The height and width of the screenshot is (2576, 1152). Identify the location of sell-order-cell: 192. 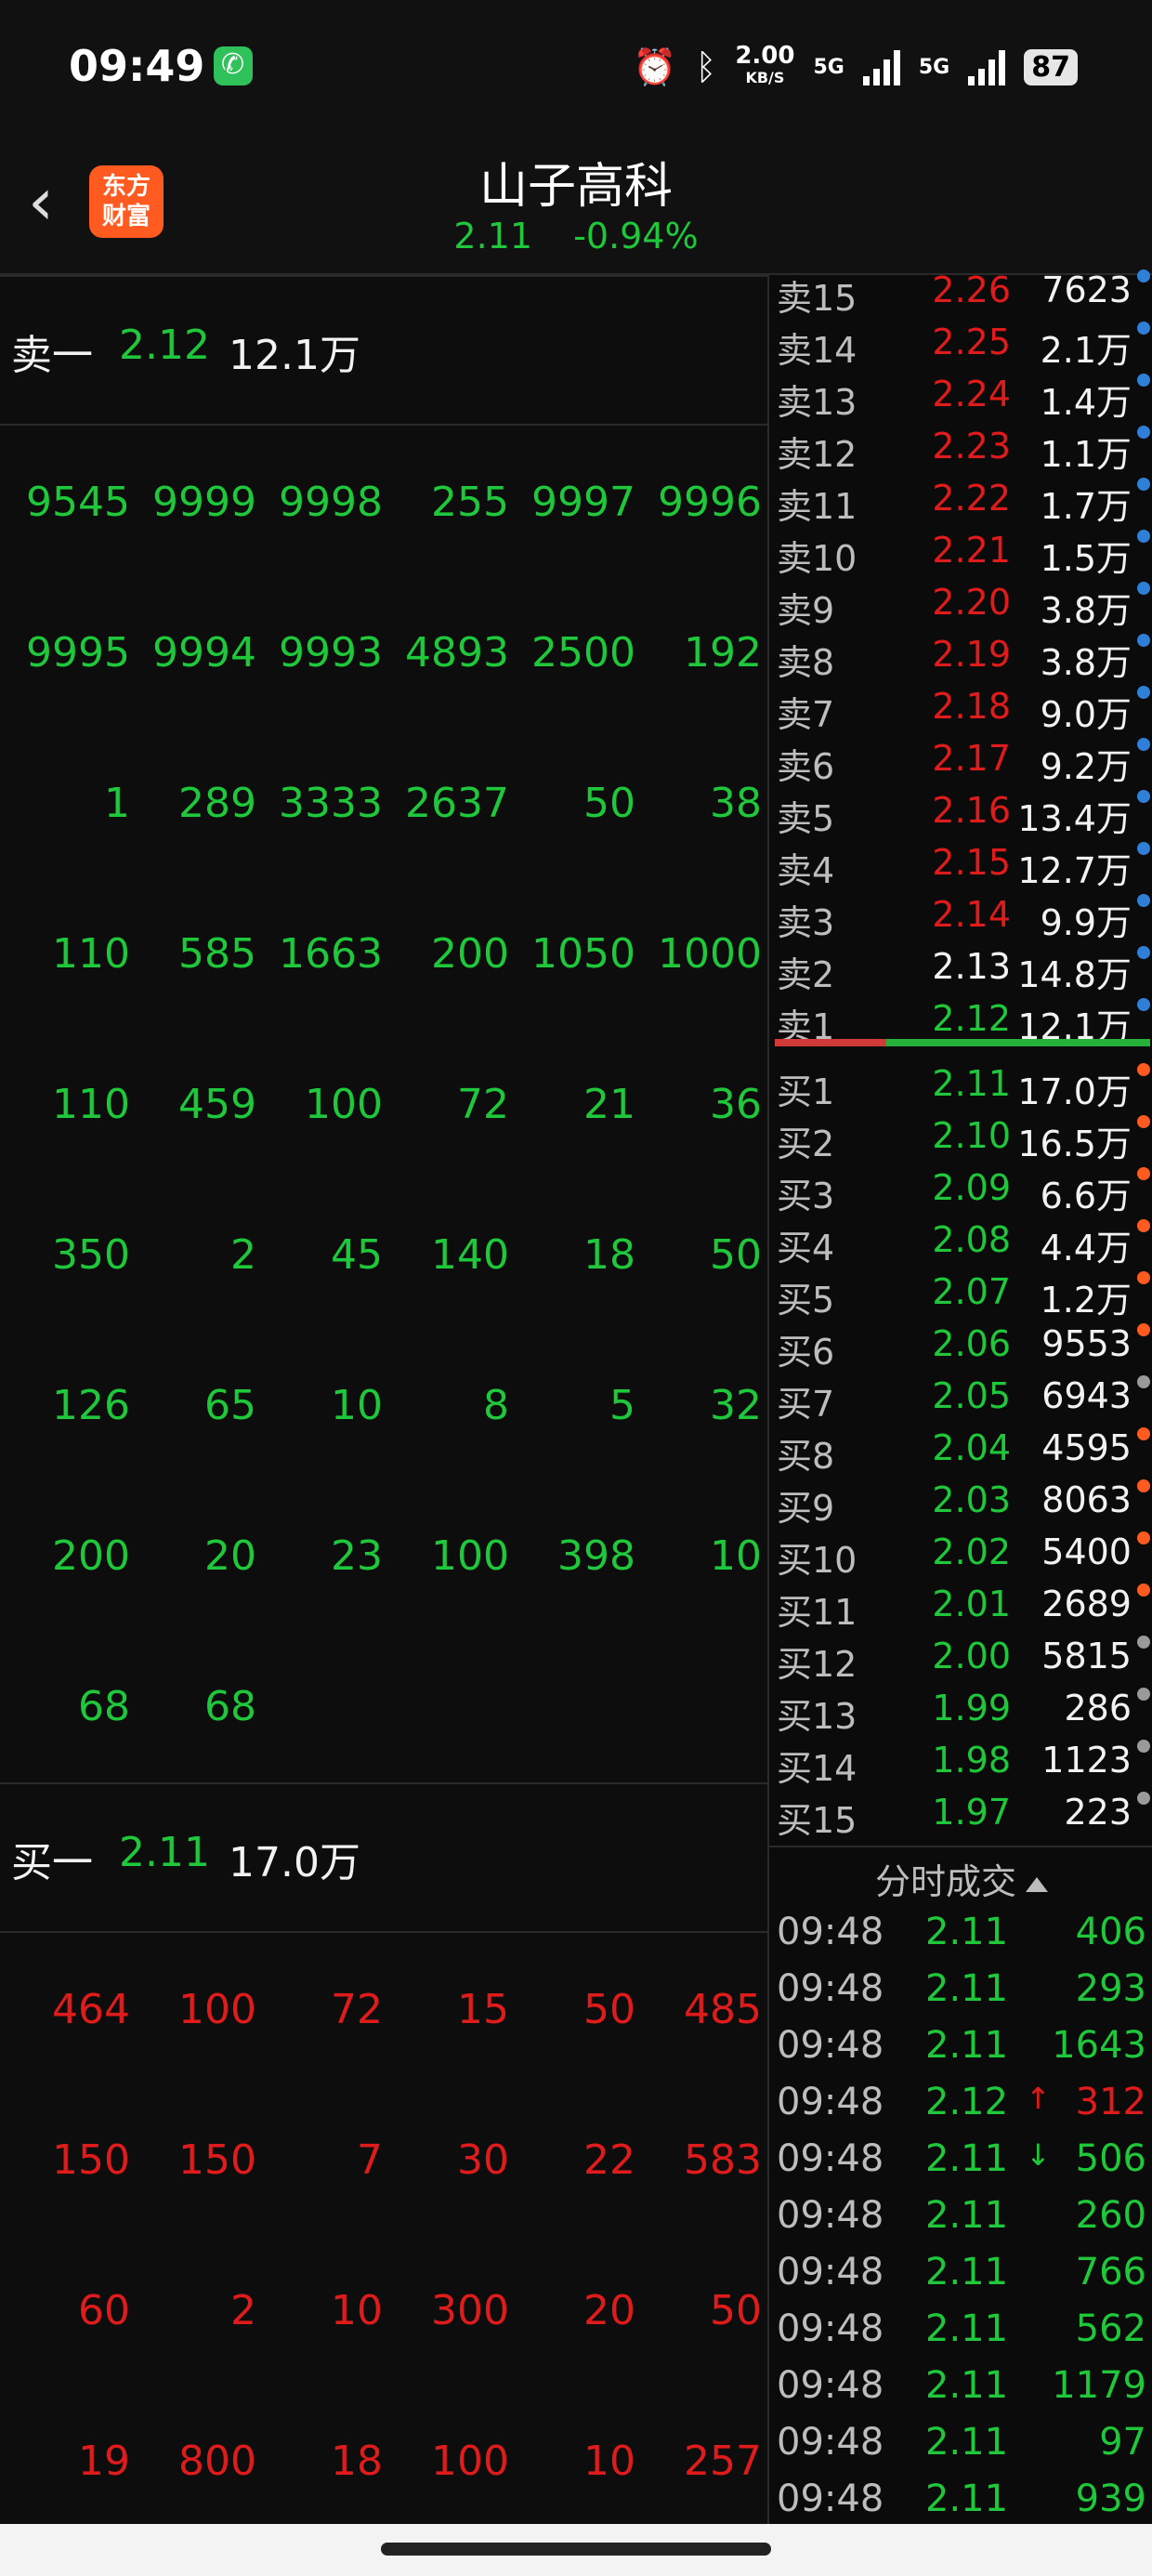
(723, 653).